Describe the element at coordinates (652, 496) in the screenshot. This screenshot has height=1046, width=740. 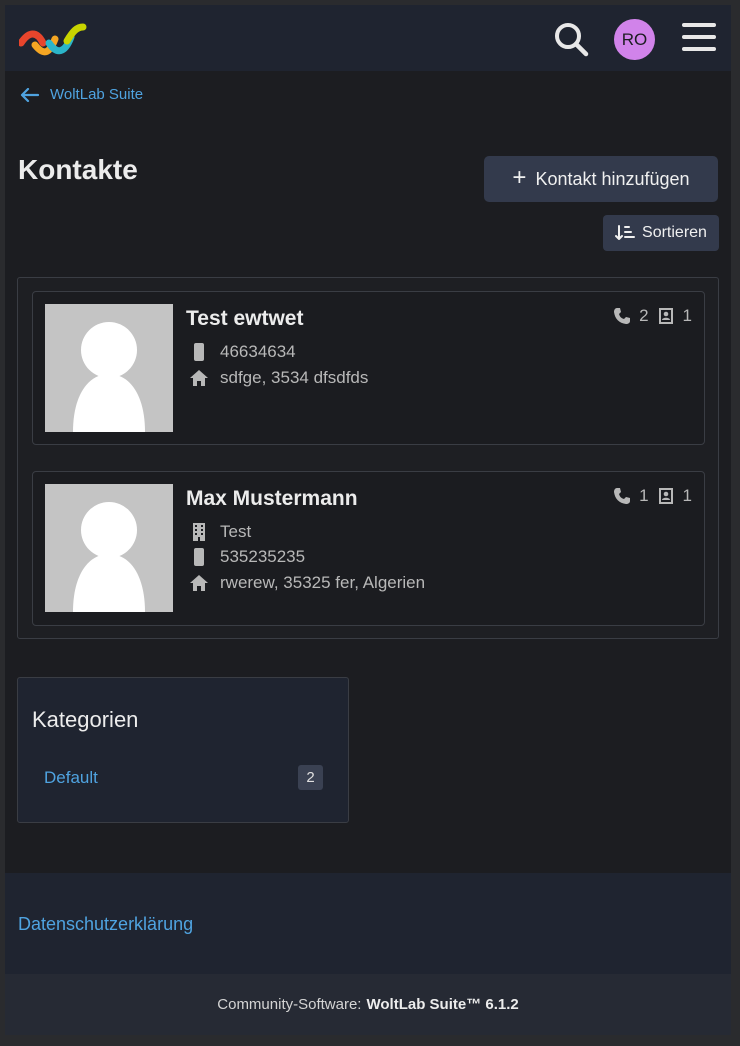
I see `contact-stats: 1 1` at that location.